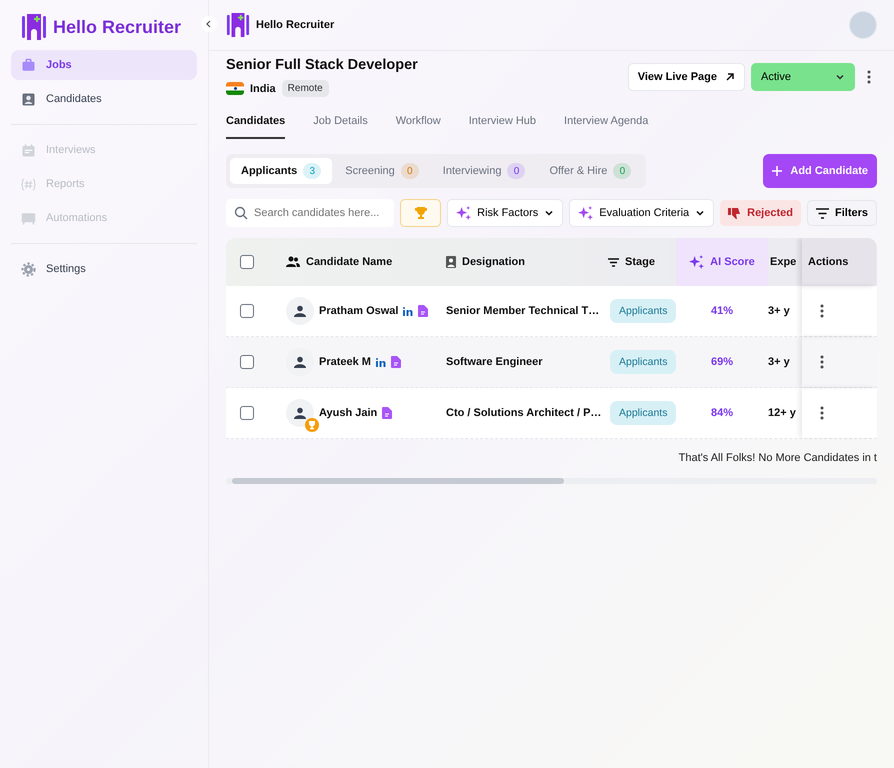 This screenshot has height=768, width=894. I want to click on end-of-list-note: That's All Folks! No More Candidates in t, so click(777, 458).